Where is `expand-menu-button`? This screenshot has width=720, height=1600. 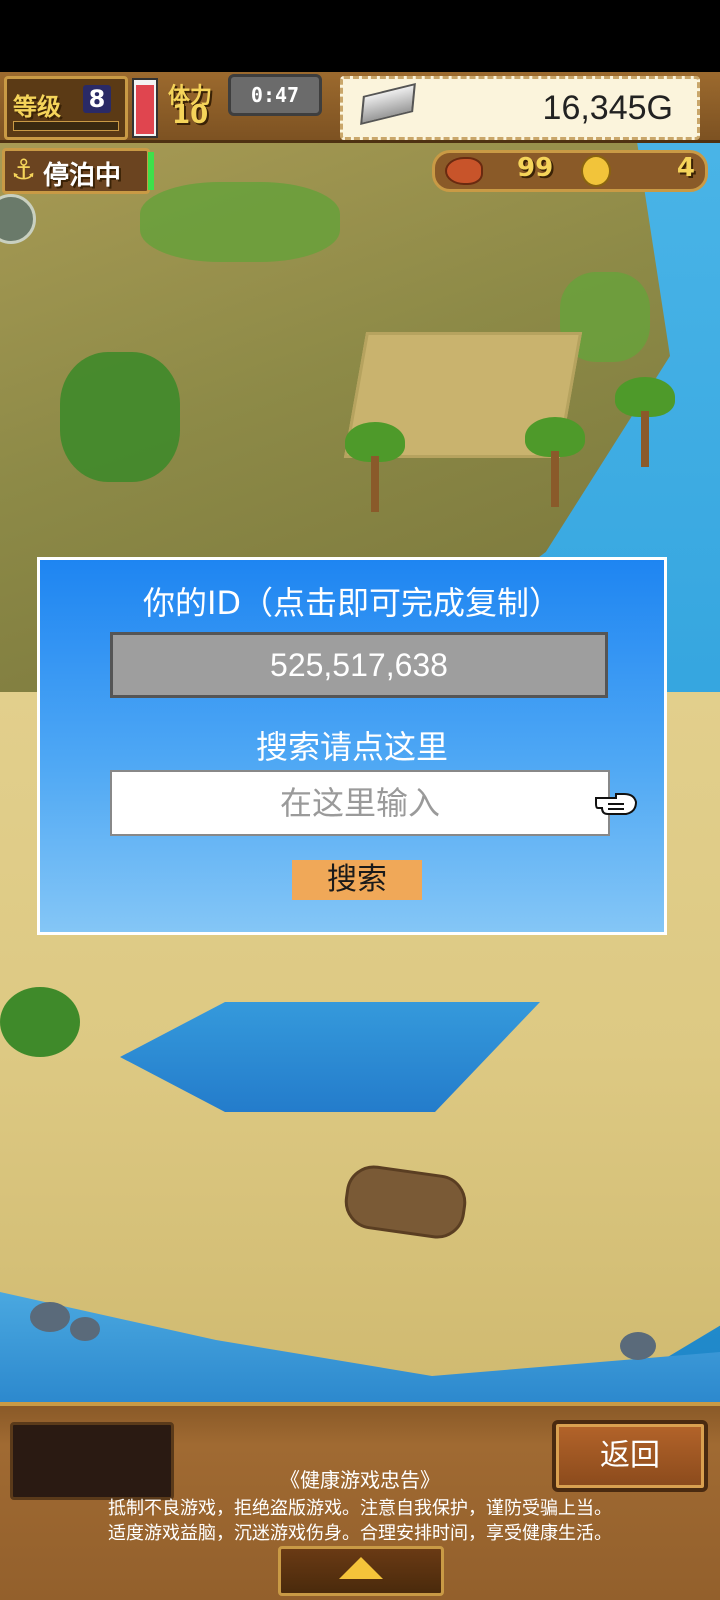
expand-menu-button is located at coordinates (361, 1571).